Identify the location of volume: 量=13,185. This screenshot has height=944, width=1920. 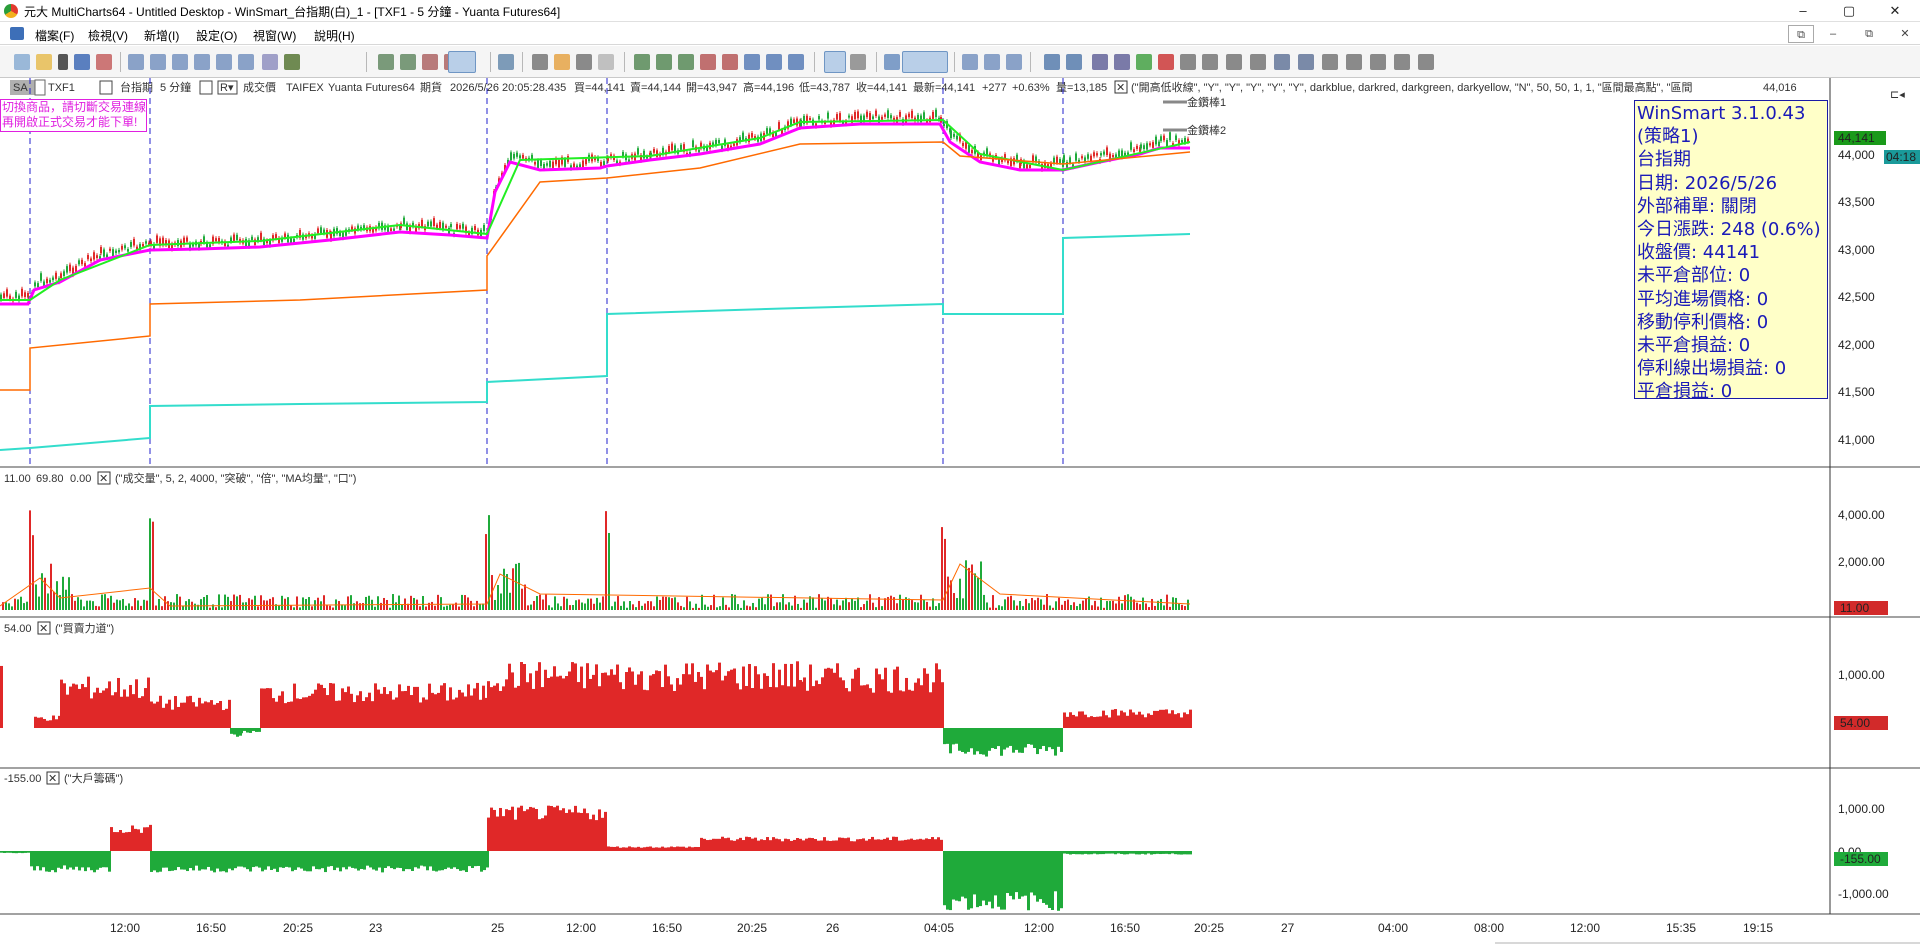
(1081, 87).